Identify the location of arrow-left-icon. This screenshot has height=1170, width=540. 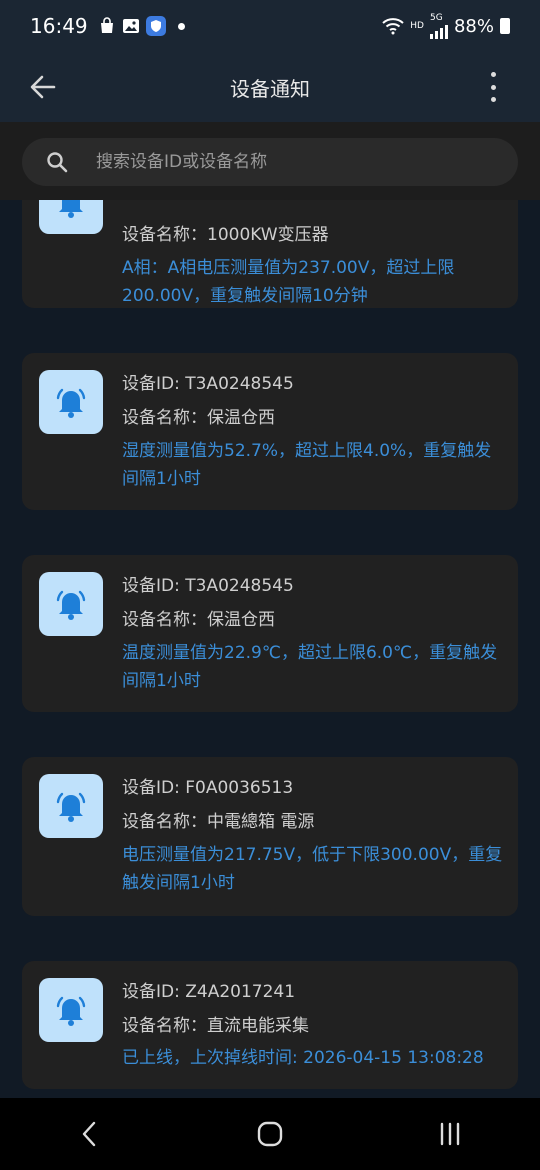
(43, 87).